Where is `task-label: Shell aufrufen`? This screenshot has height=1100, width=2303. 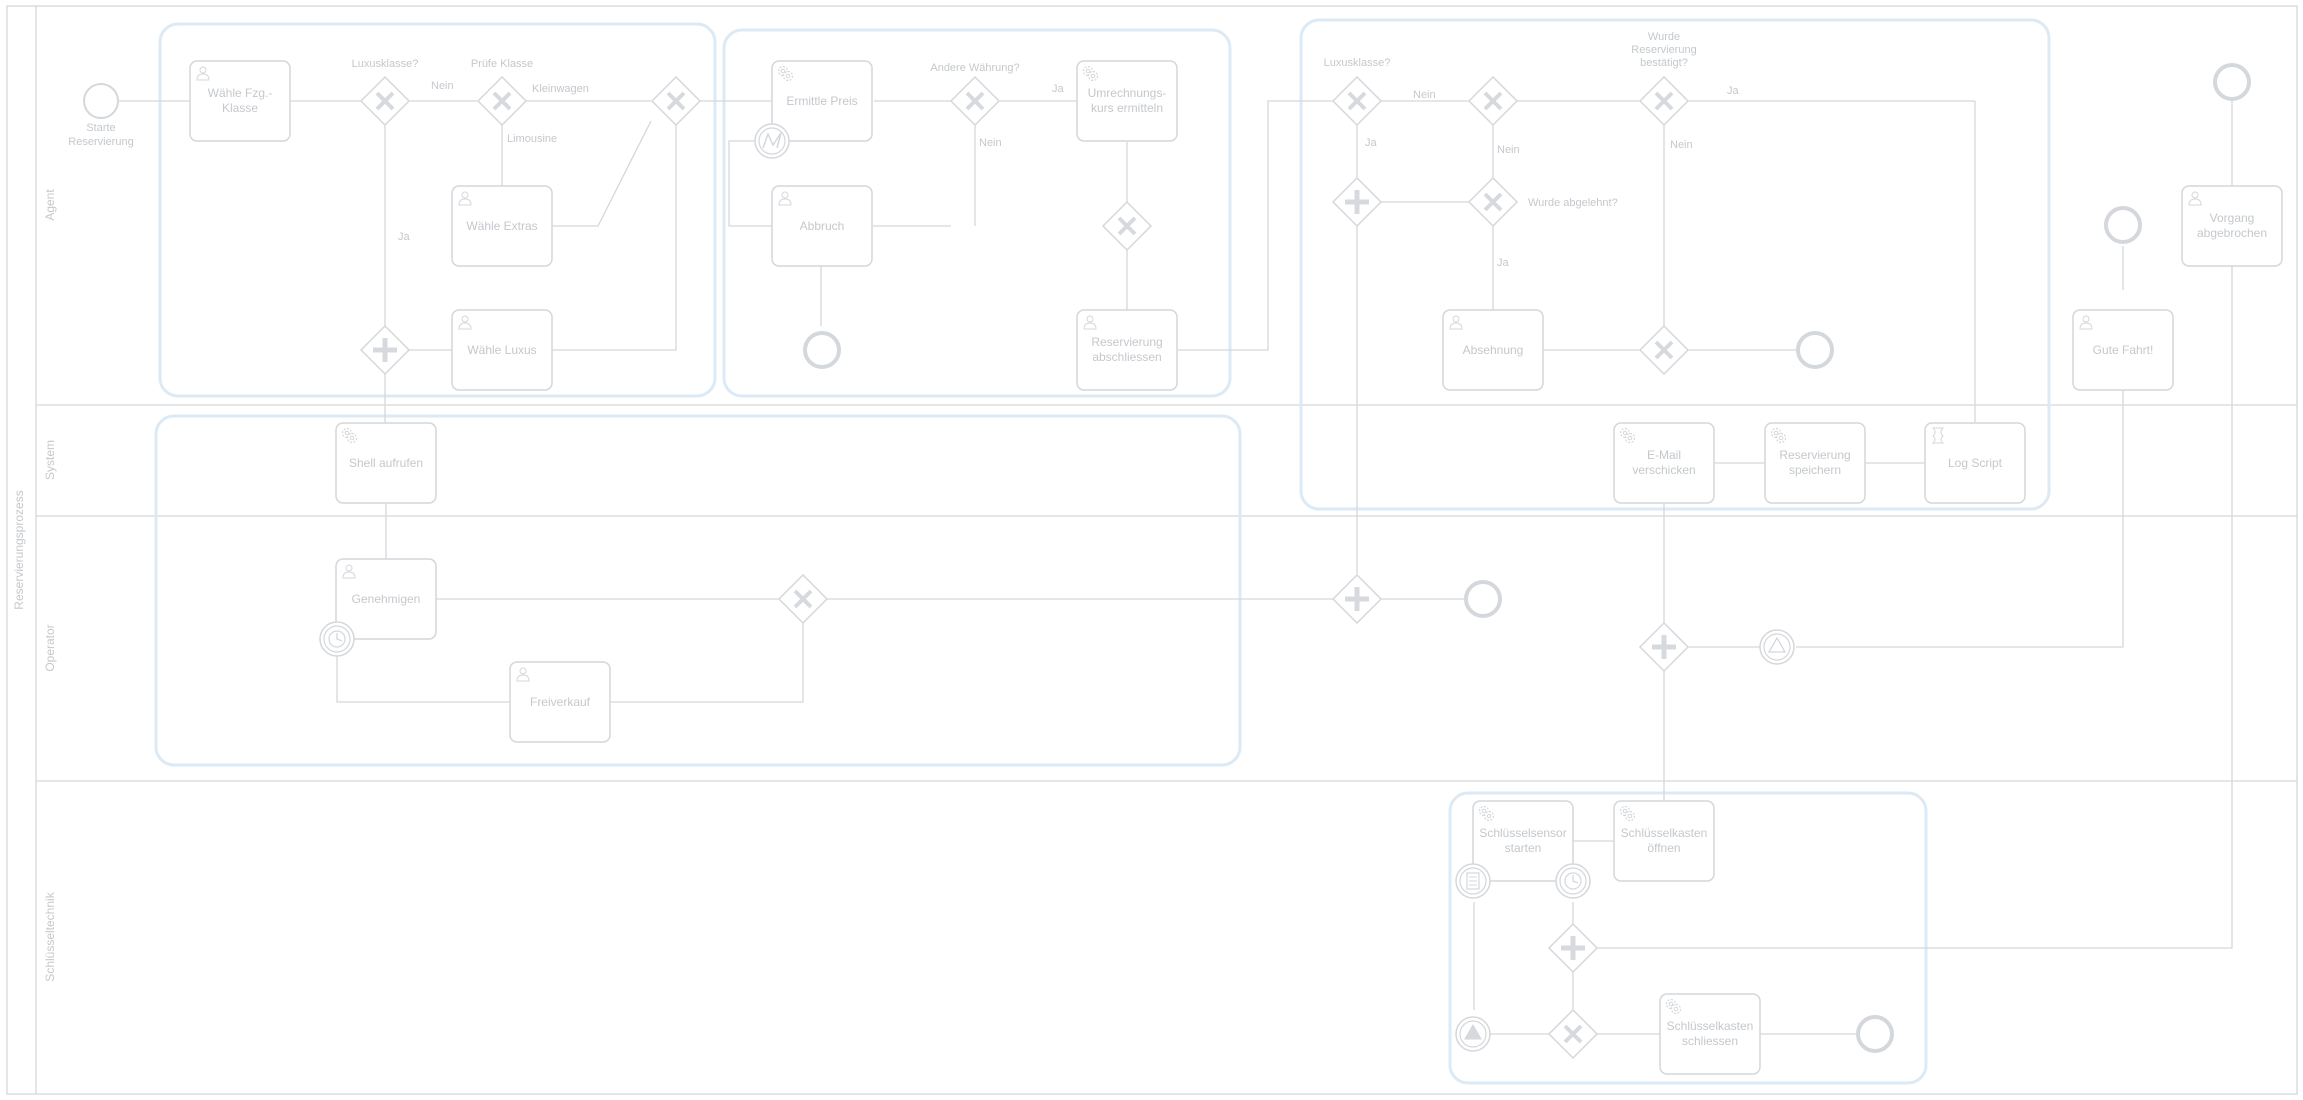
task-label: Shell aufrufen is located at coordinates (386, 463).